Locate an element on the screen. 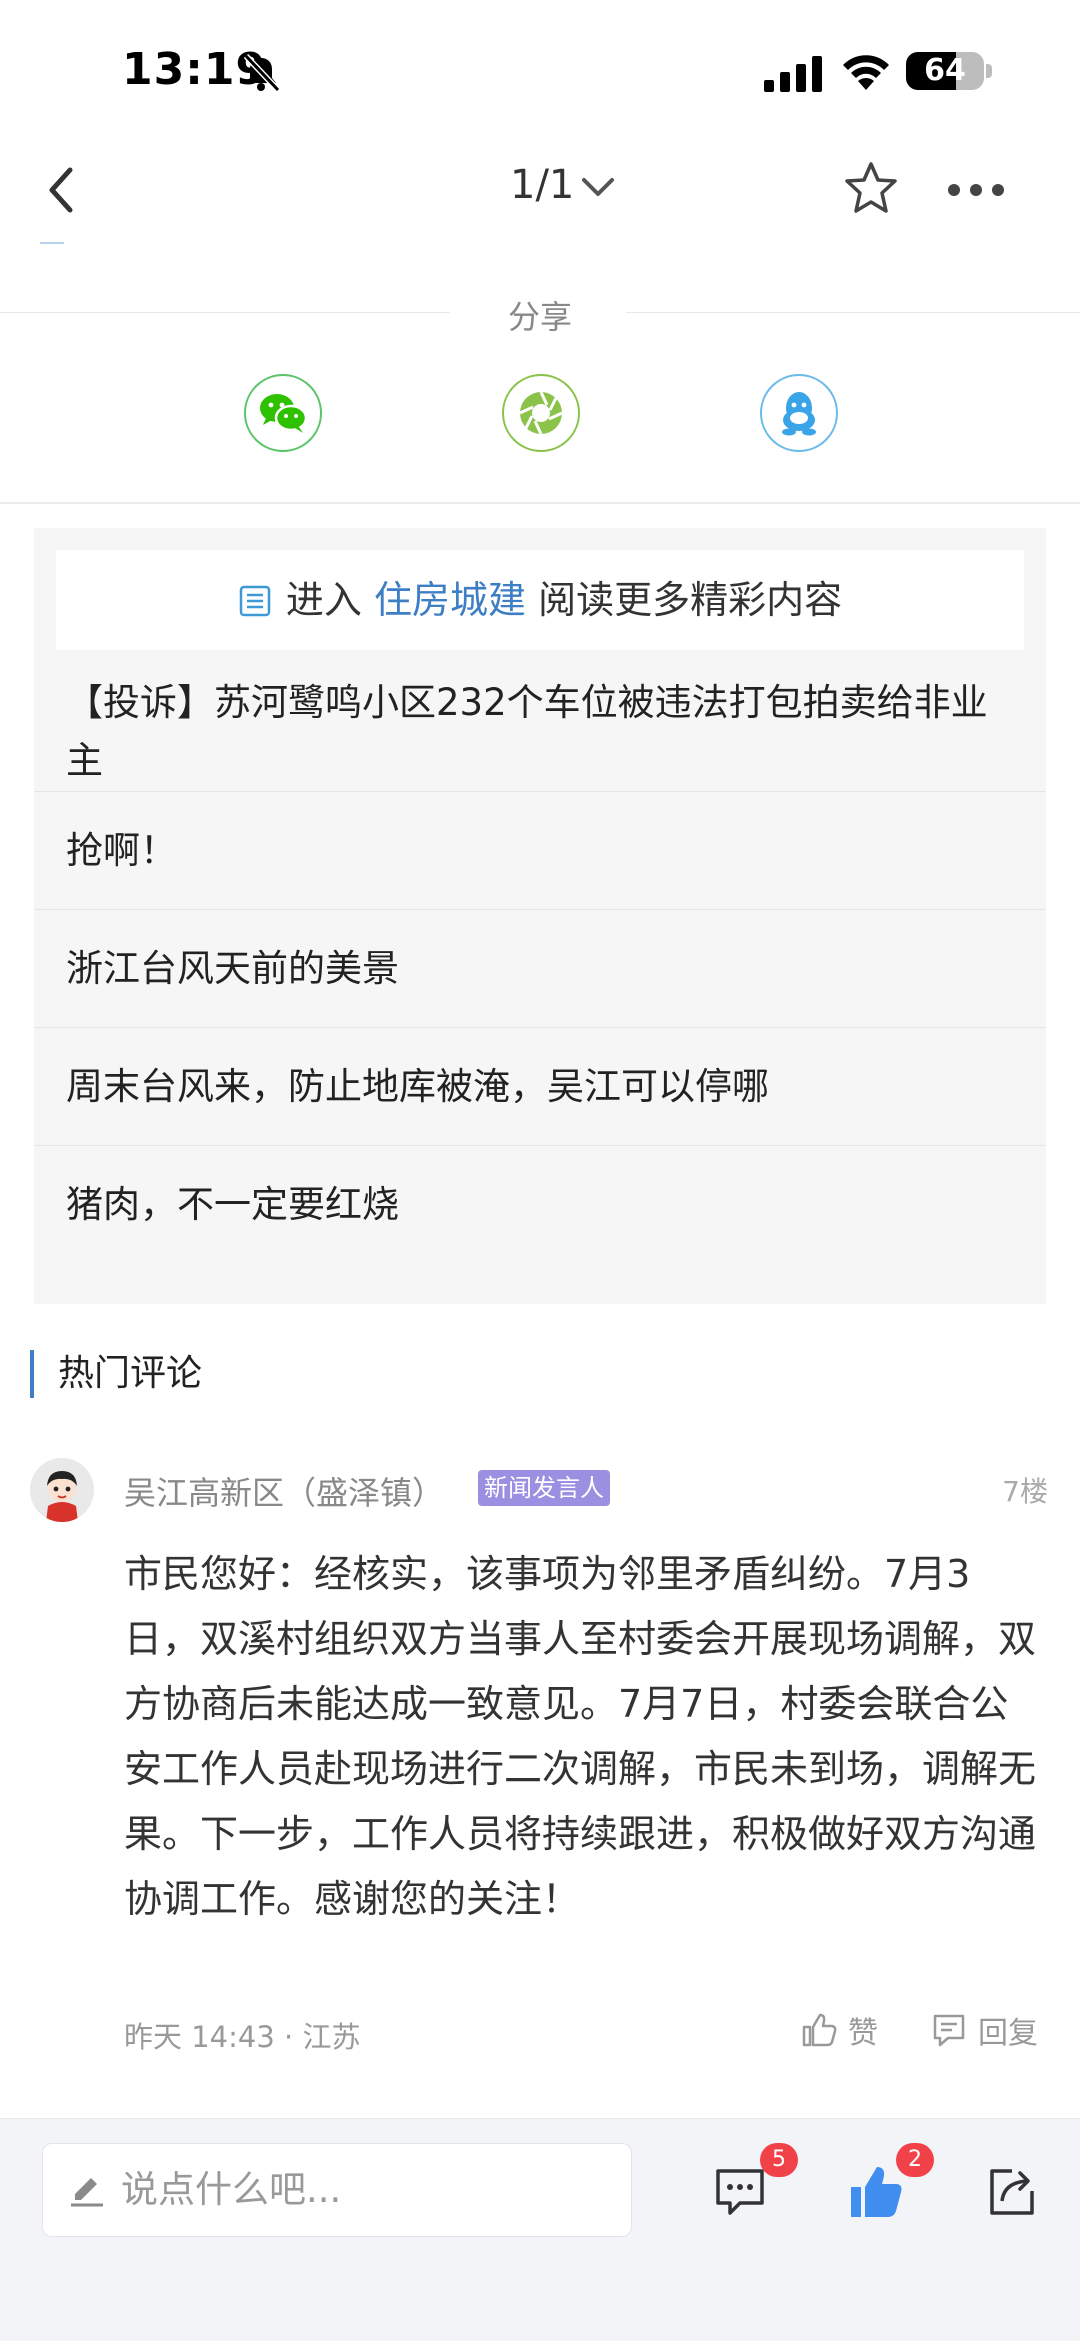  avatar is located at coordinates (62, 1490).